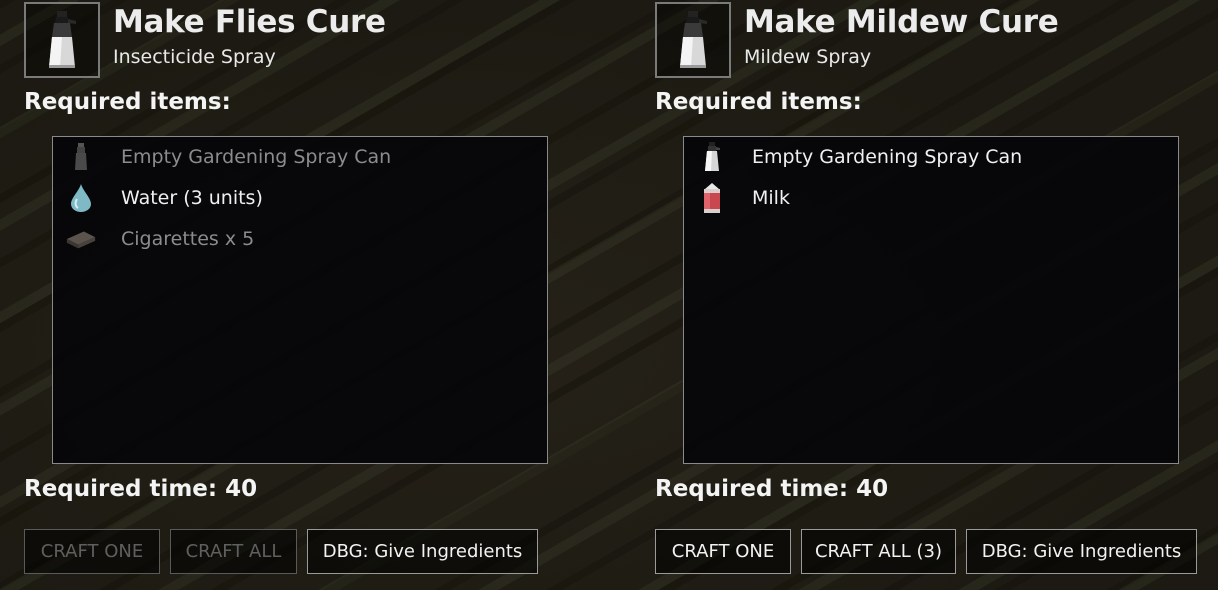 This screenshot has width=1218, height=590. What do you see at coordinates (188, 239) in the screenshot?
I see `item-label: Cigarettes x 5` at bounding box center [188, 239].